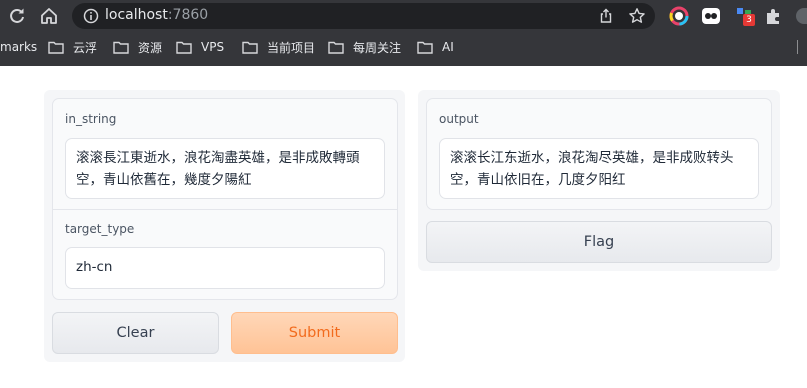 The image size is (807, 388). What do you see at coordinates (774, 16) in the screenshot?
I see `extensions-puzzle-icon` at bounding box center [774, 16].